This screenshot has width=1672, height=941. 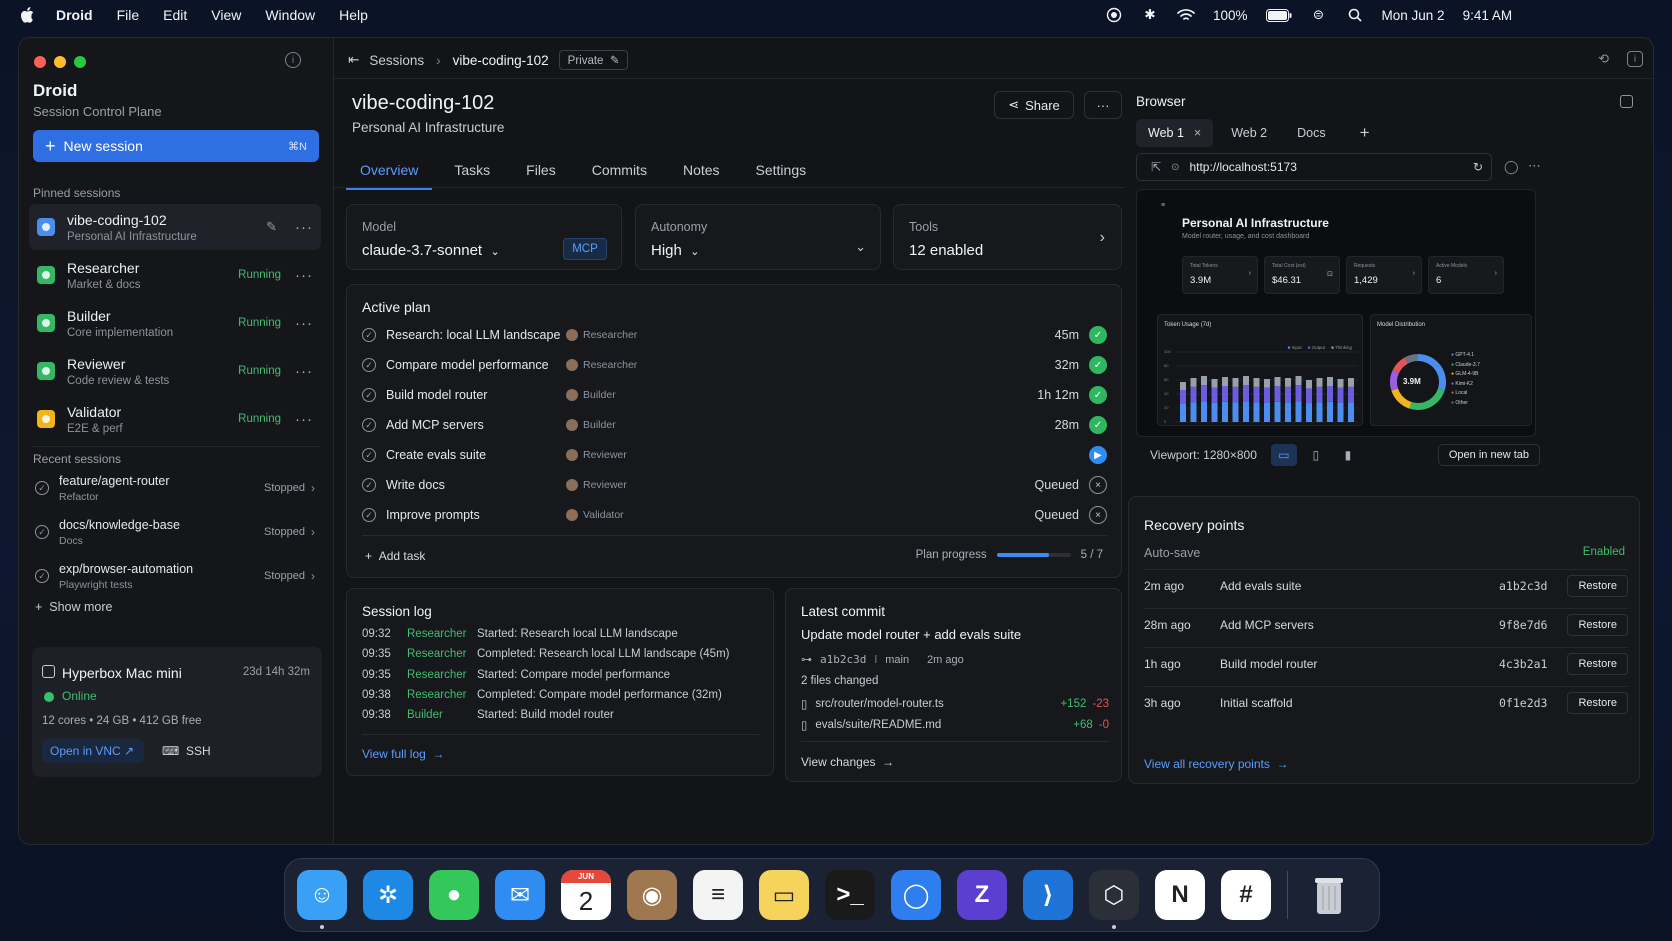 What do you see at coordinates (1511, 167) in the screenshot?
I see `circle-icon: ◯` at bounding box center [1511, 167].